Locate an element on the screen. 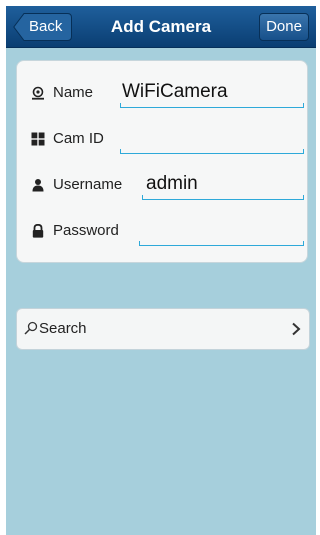  name-row: Name WiFiCamera is located at coordinates (167, 93).